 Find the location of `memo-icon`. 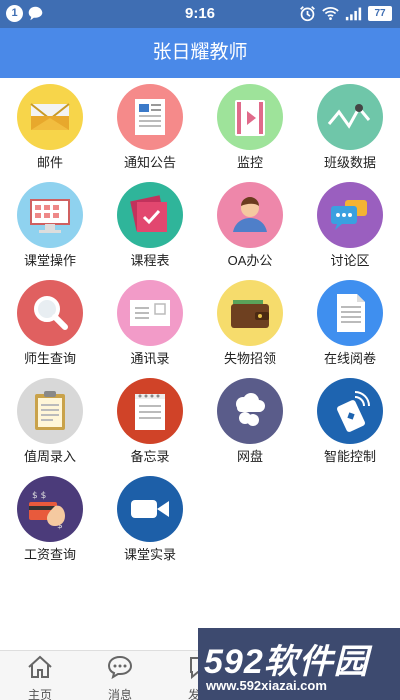

memo-icon is located at coordinates (150, 411).